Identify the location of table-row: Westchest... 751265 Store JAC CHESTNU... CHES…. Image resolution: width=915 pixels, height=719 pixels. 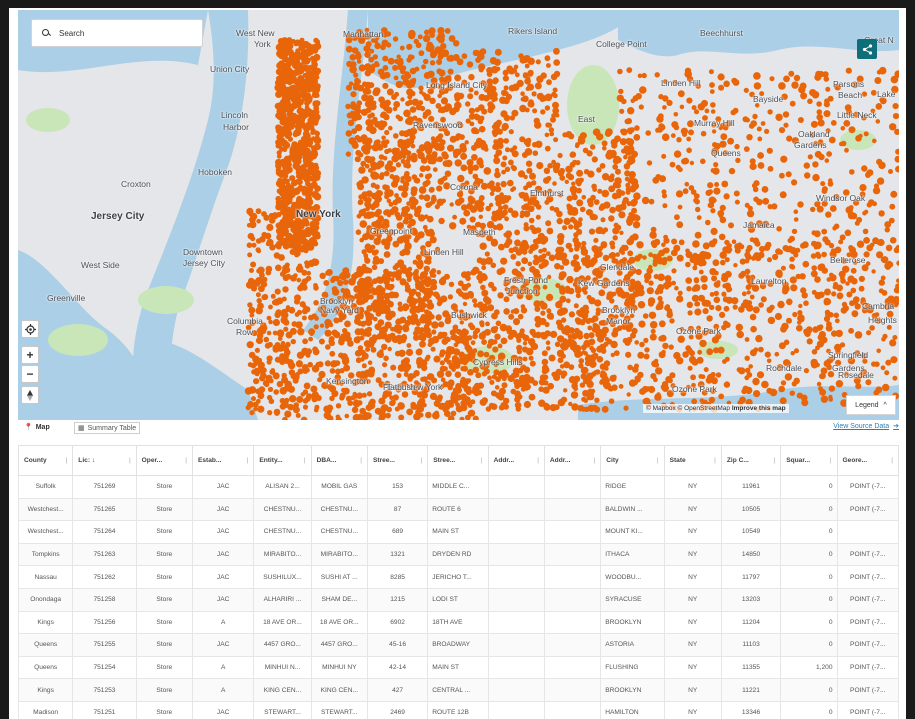
(458, 509).